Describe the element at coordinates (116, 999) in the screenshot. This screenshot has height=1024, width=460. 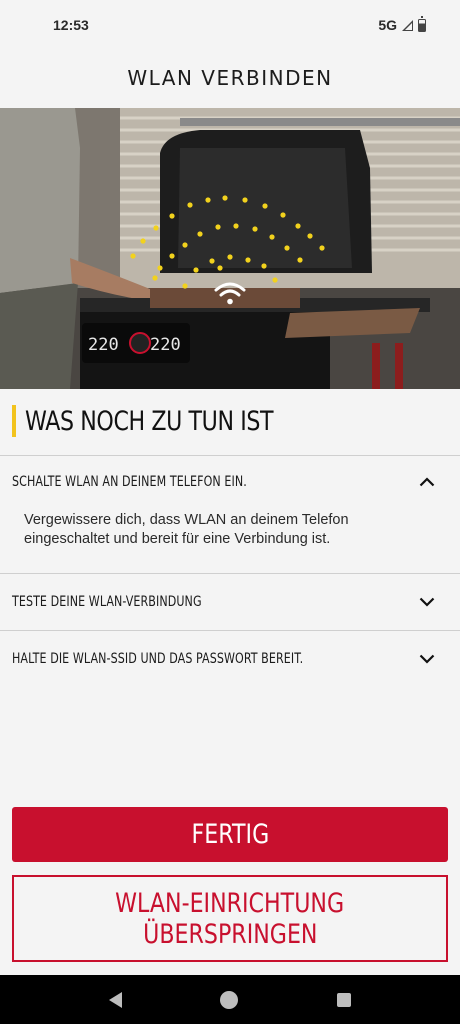
I see `back-icon` at that location.